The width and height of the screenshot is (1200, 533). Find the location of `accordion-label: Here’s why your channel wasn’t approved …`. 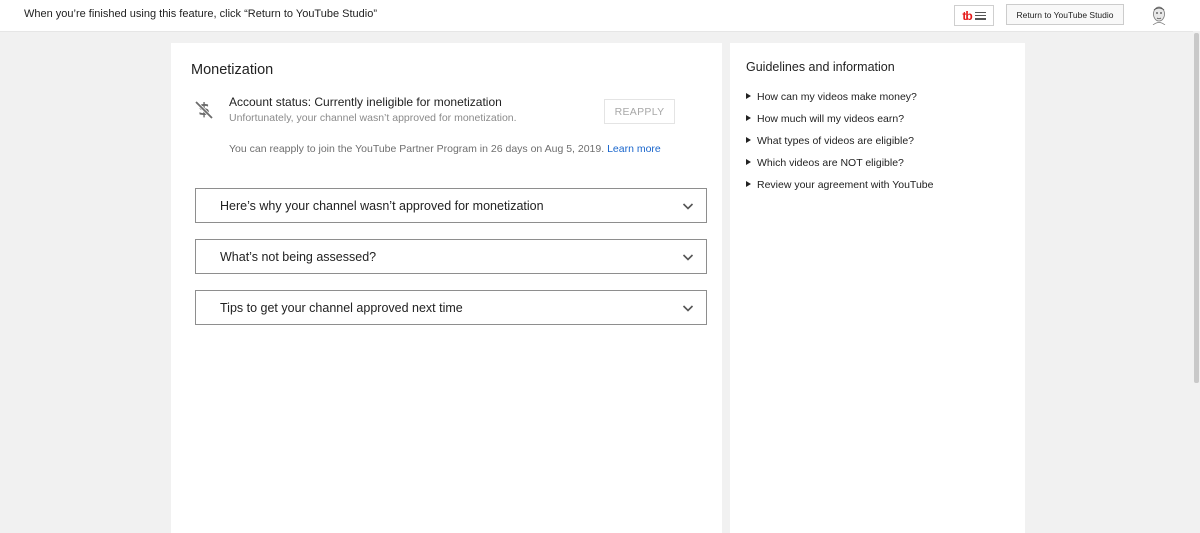

accordion-label: Here’s why your channel wasn’t approved … is located at coordinates (382, 206).